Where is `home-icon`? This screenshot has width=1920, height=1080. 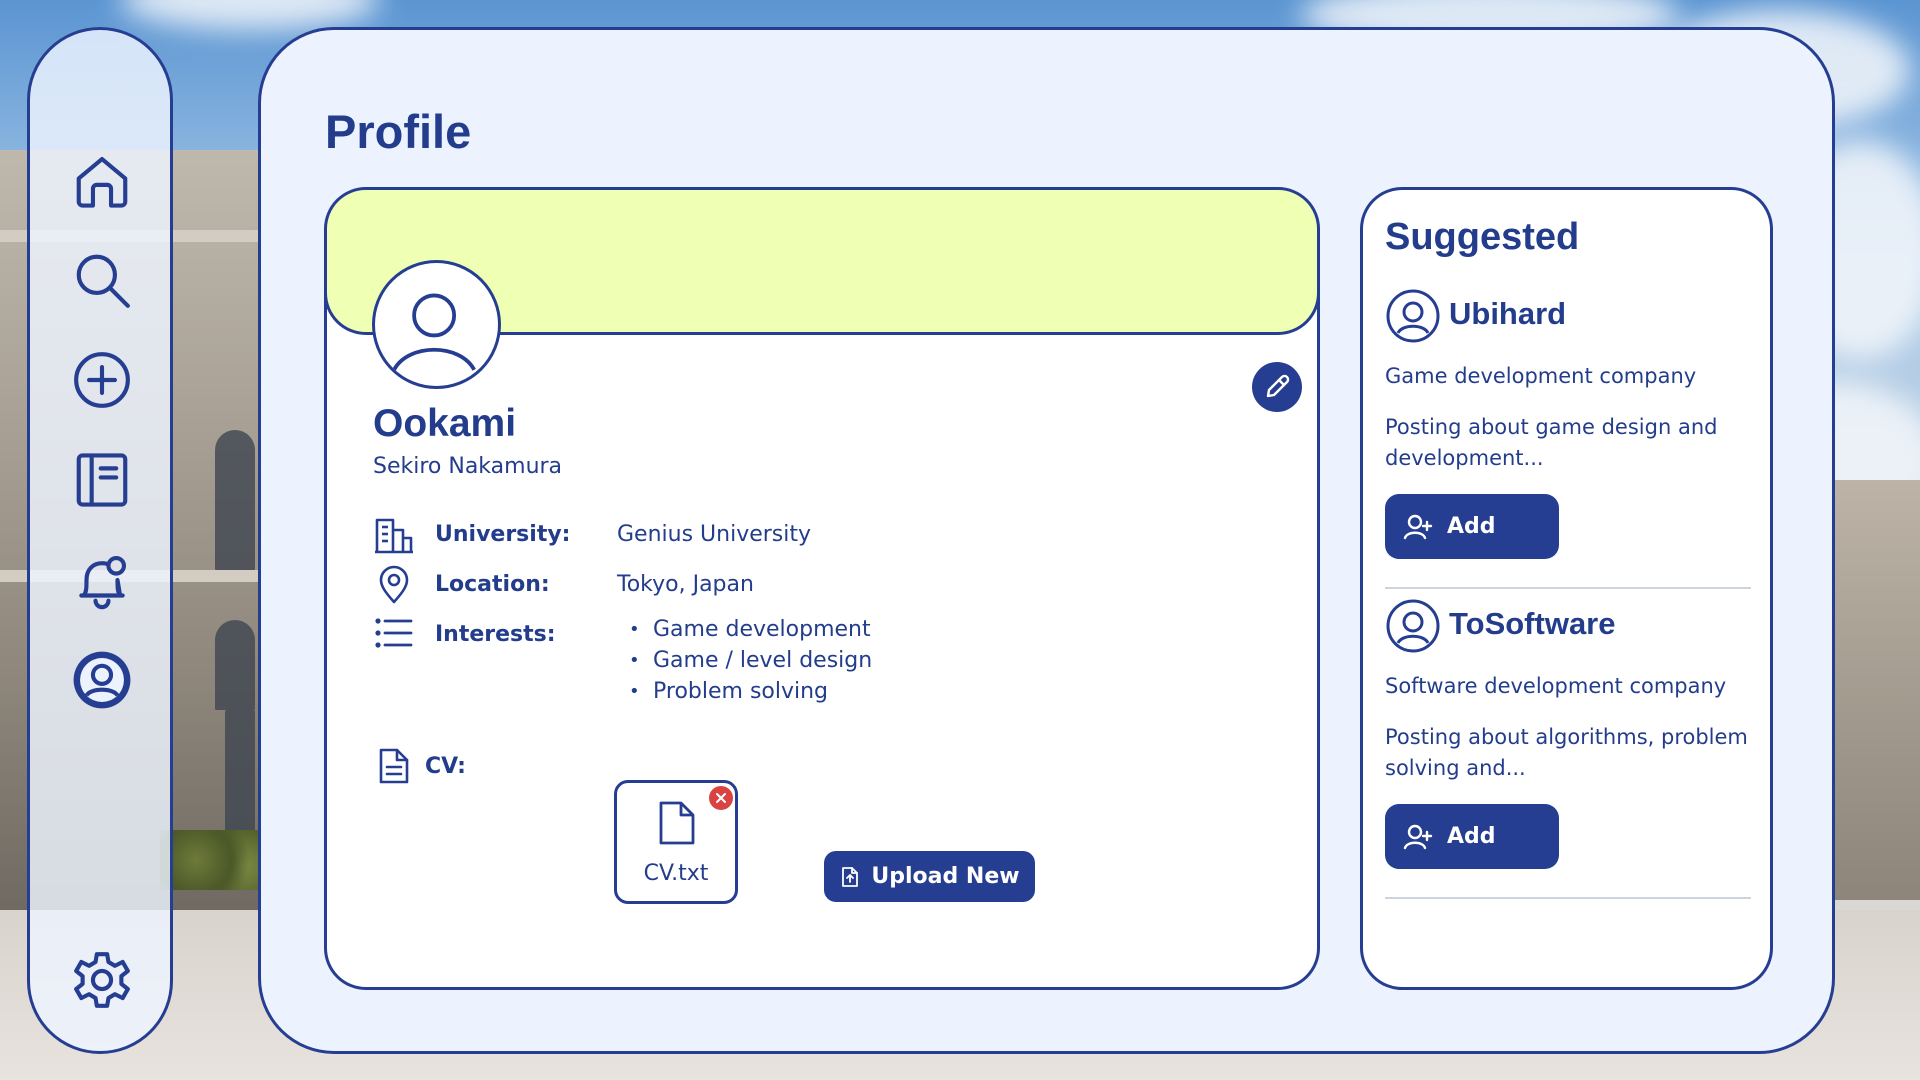
home-icon is located at coordinates (102, 182).